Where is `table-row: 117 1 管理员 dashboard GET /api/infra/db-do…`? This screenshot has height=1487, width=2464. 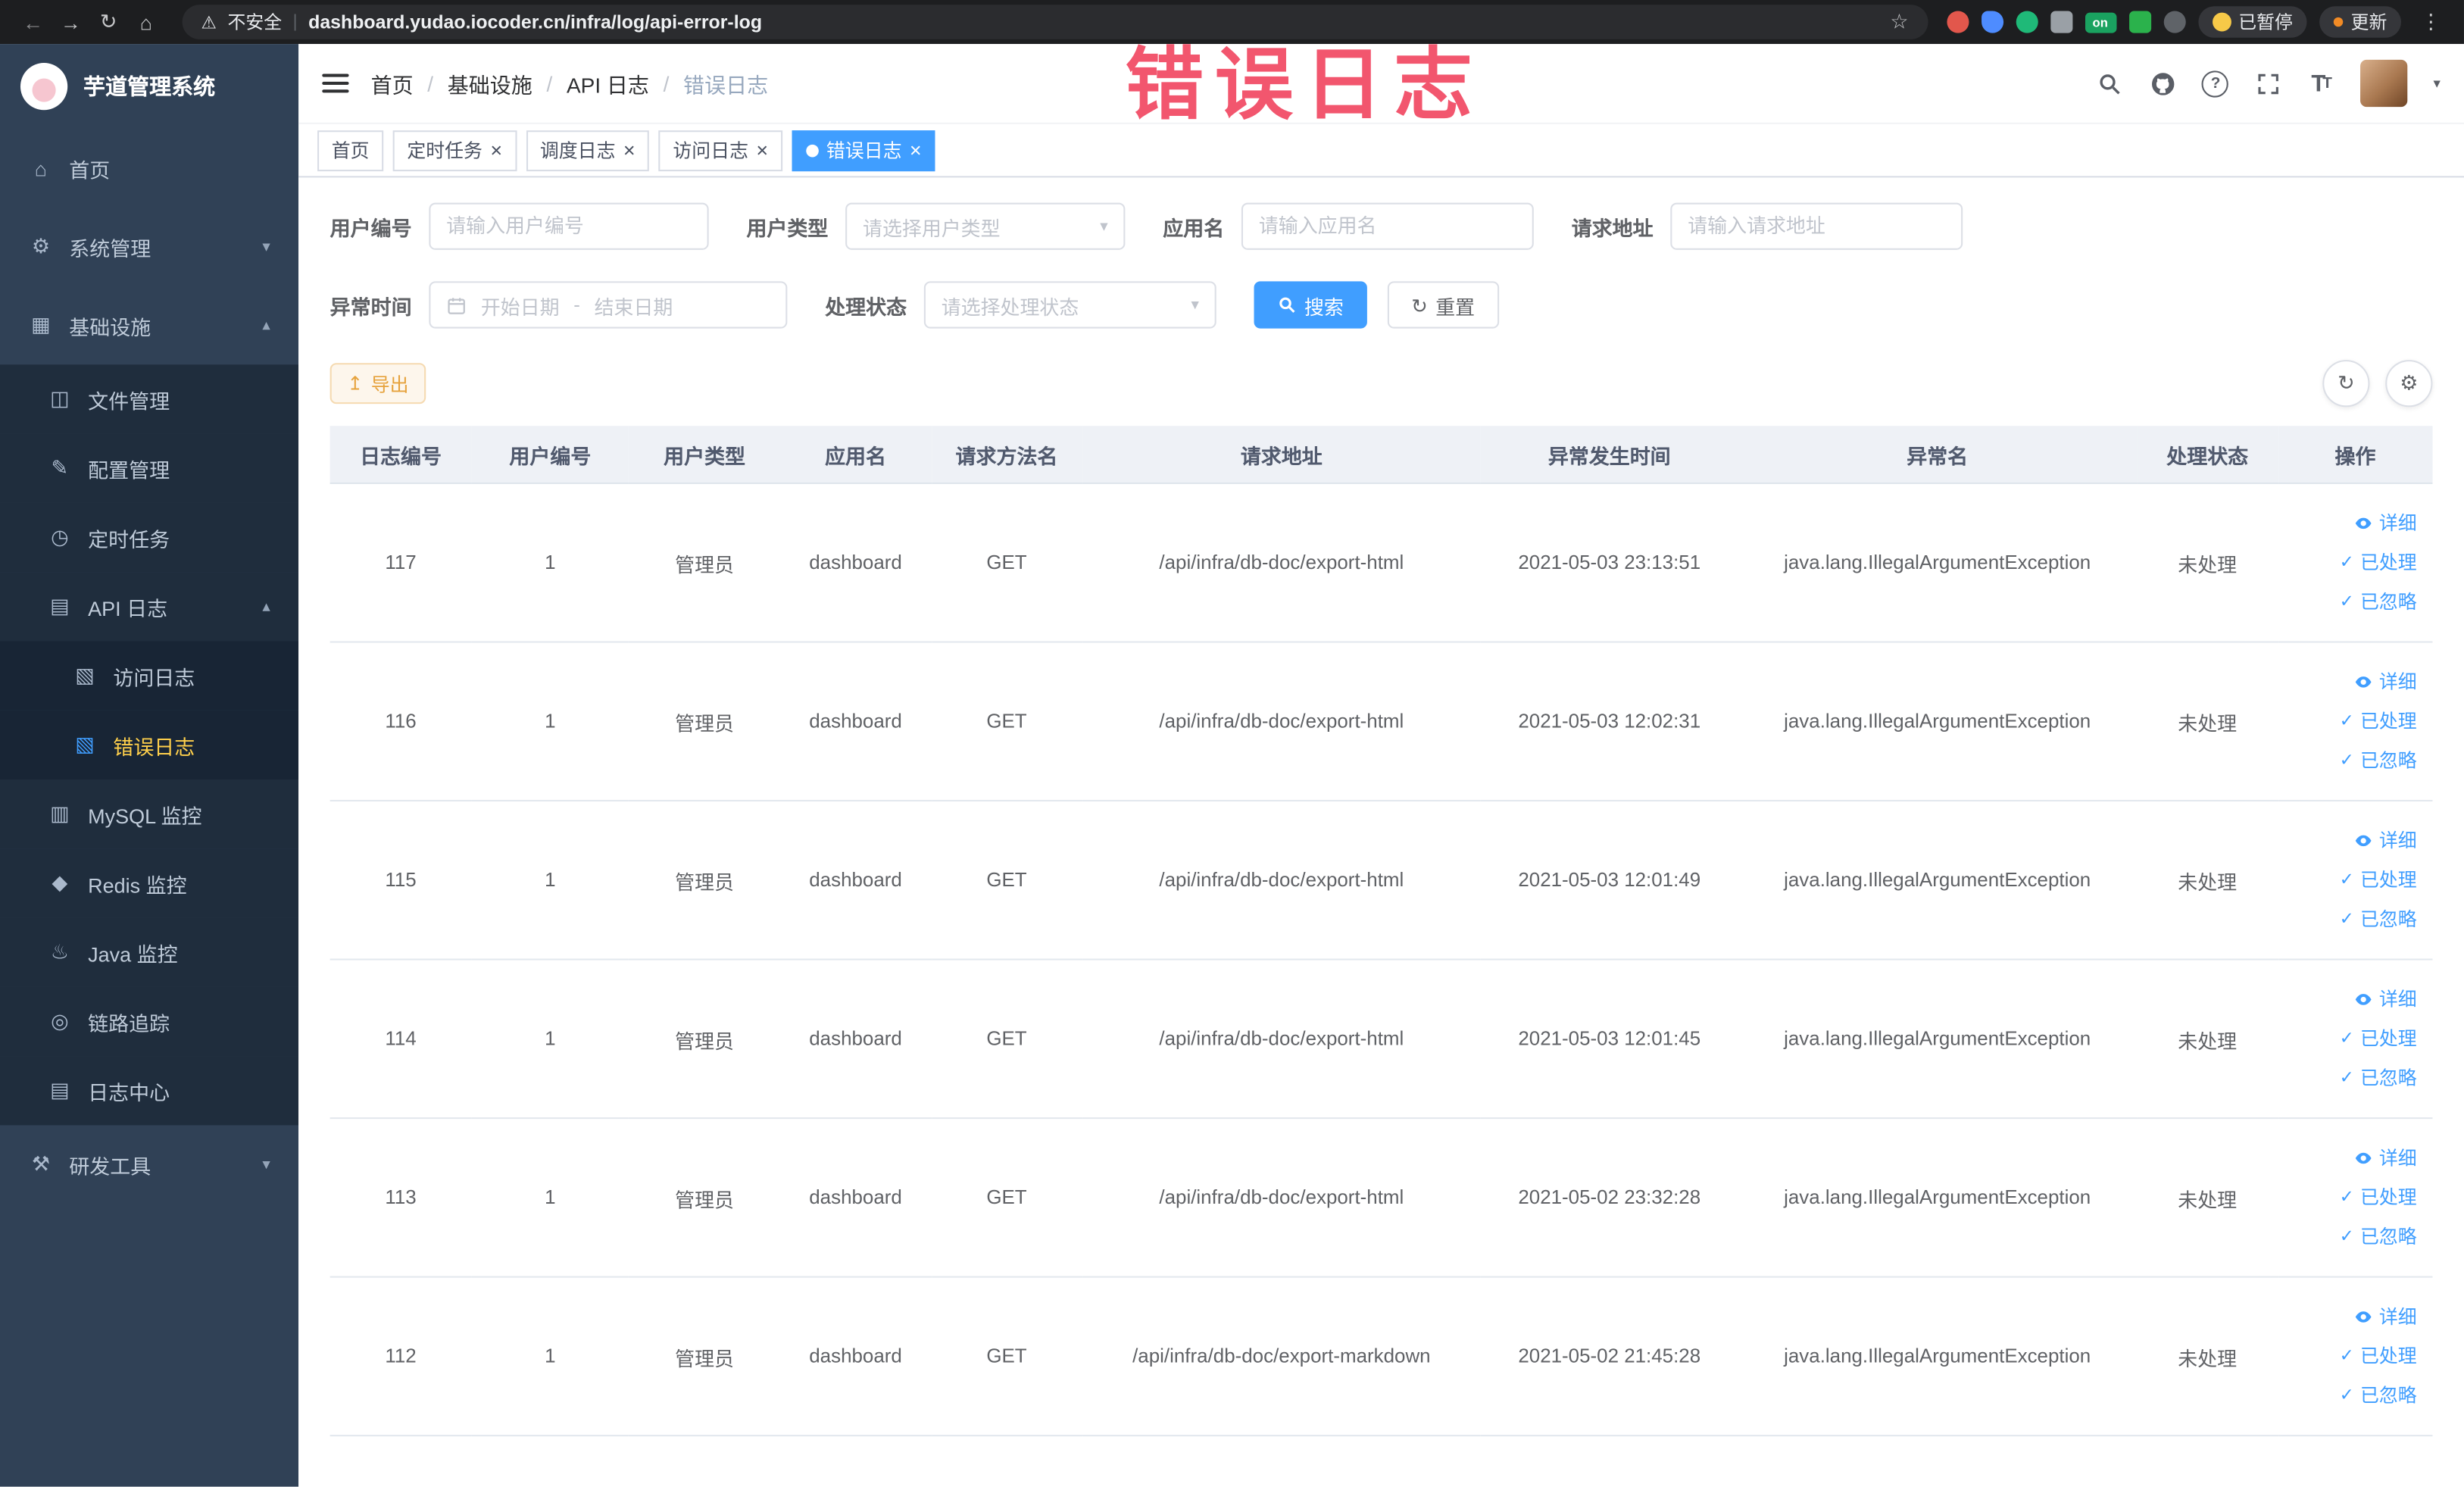 table-row: 117 1 管理员 dashboard GET /api/infra/db-do… is located at coordinates (1381, 563).